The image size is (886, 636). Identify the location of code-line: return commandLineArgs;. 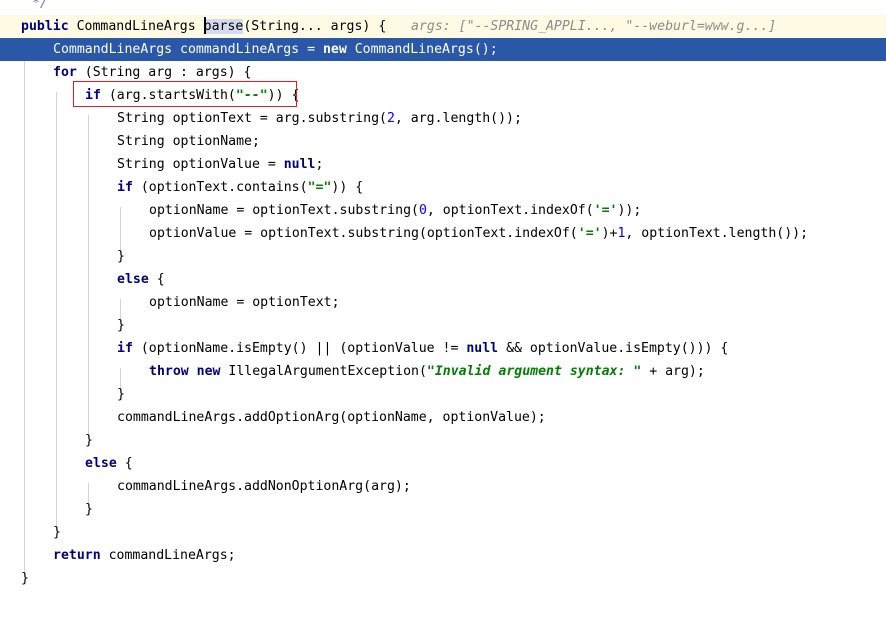
(443, 555).